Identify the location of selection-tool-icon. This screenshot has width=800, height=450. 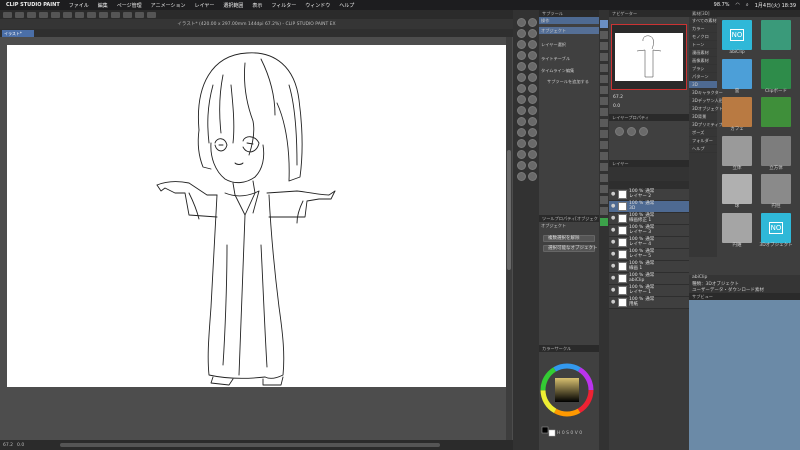
(604, 46).